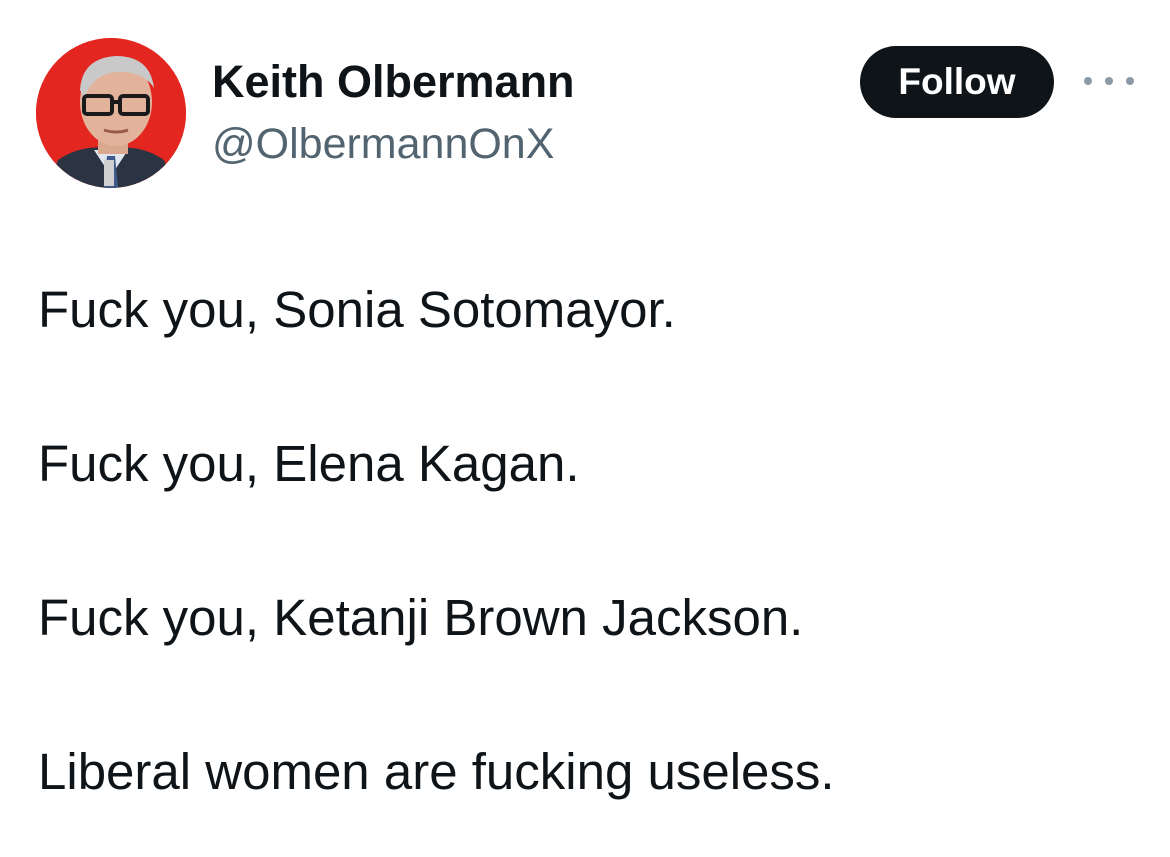  I want to click on handle: @OlbermannOnX, so click(393, 144).